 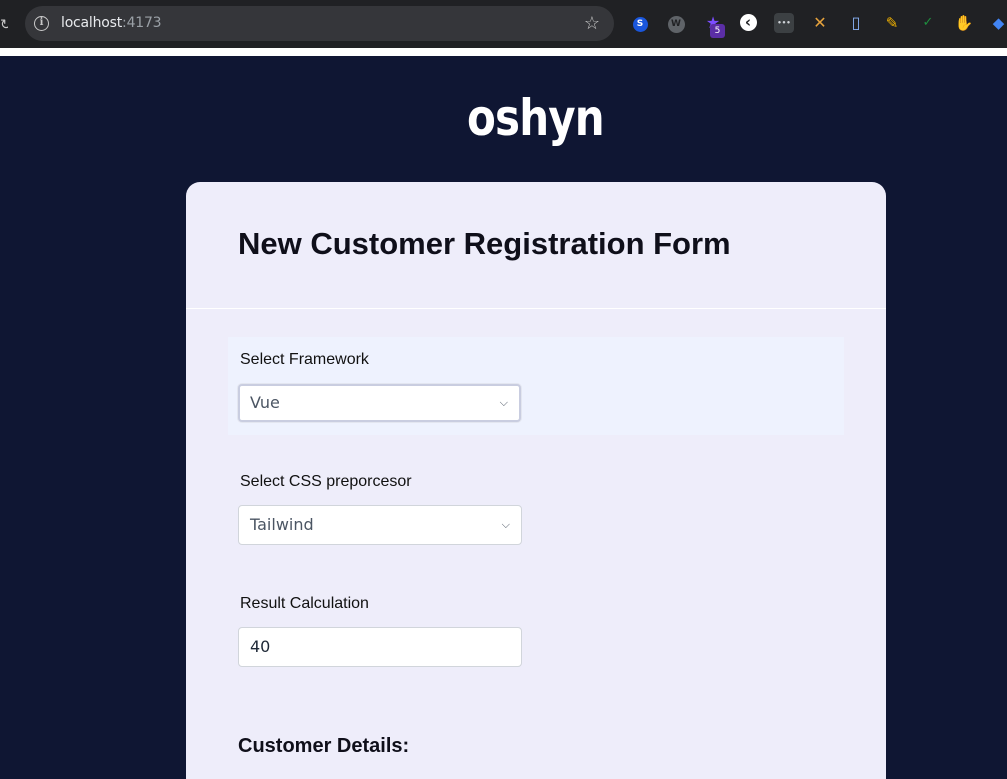 I want to click on framework-select-value: Vue, so click(x=265, y=402).